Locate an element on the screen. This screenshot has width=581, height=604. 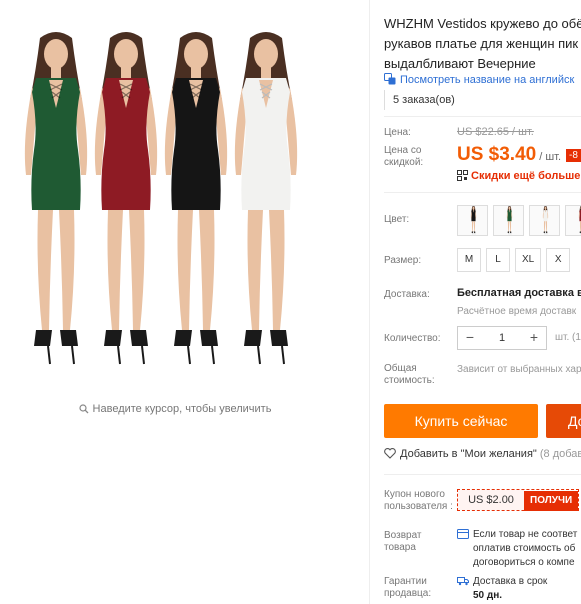
shipping-estimate: Расчётное время доставк is located at coordinates (517, 311).